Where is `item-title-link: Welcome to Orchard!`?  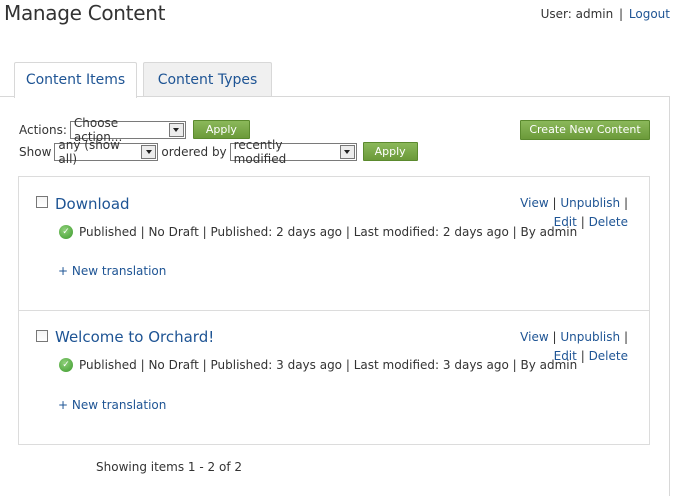 item-title-link: Welcome to Orchard! is located at coordinates (134, 337).